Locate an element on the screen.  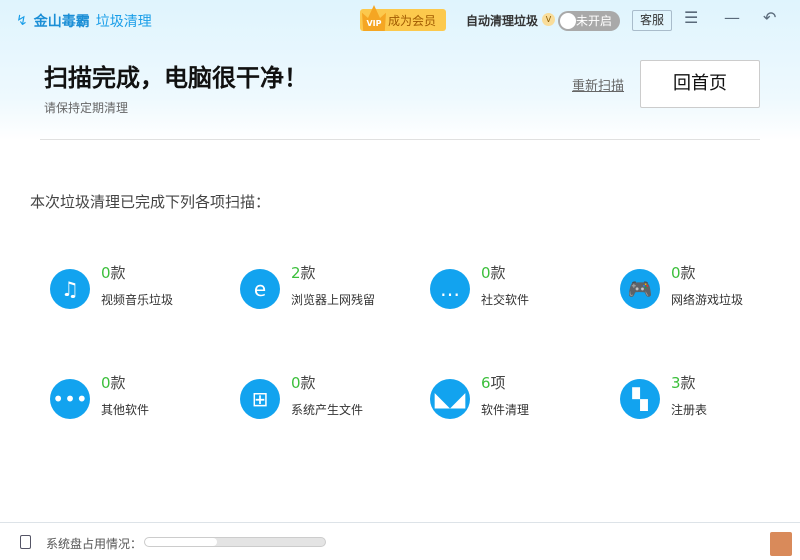
scan-item: ••• 0款 其他软件 is located at coordinates (135, 397).